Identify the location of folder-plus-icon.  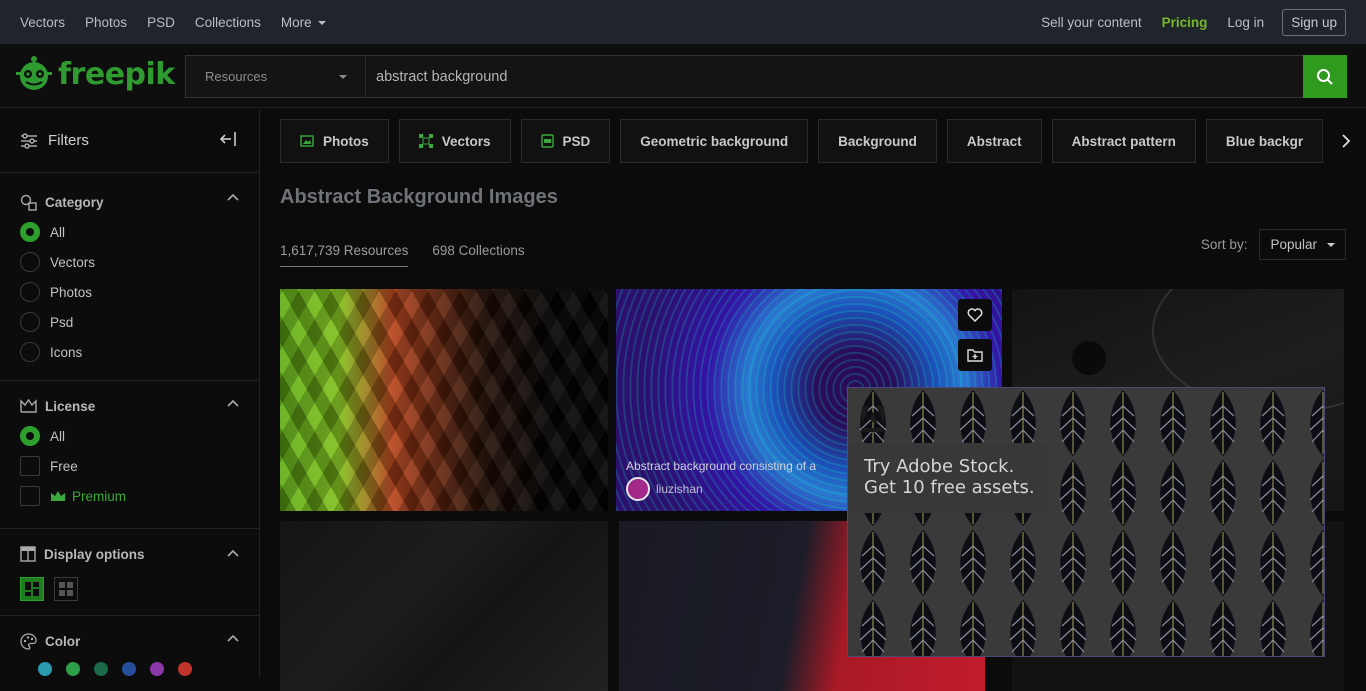
(975, 355).